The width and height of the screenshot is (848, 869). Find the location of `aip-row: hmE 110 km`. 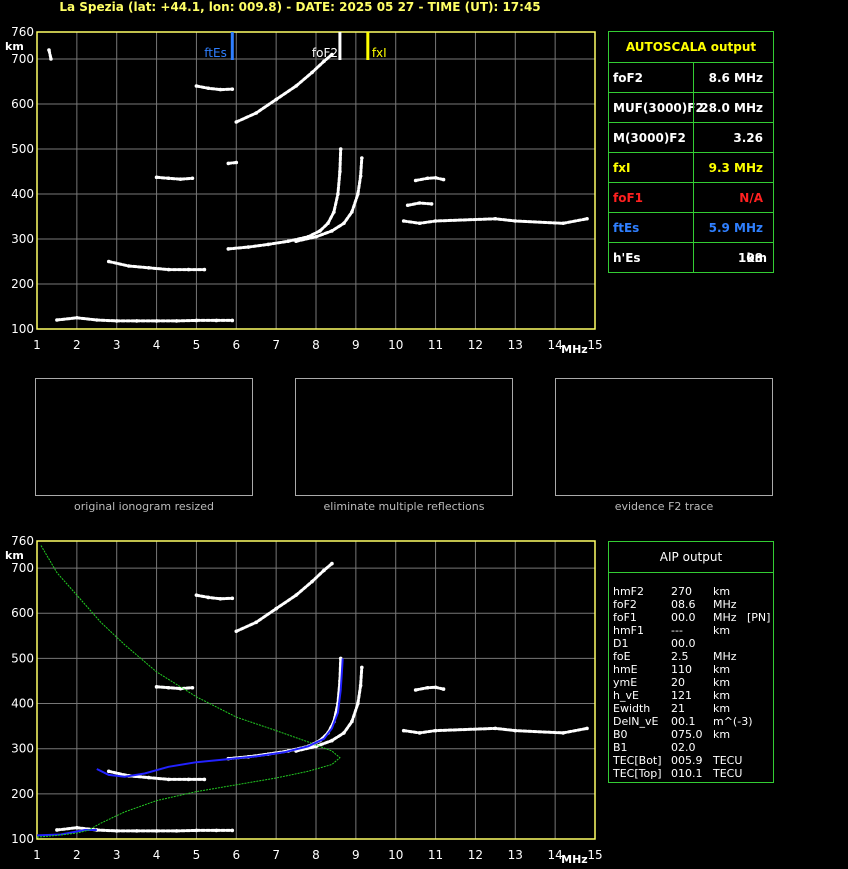

aip-row: hmE 110 km is located at coordinates (692, 669).